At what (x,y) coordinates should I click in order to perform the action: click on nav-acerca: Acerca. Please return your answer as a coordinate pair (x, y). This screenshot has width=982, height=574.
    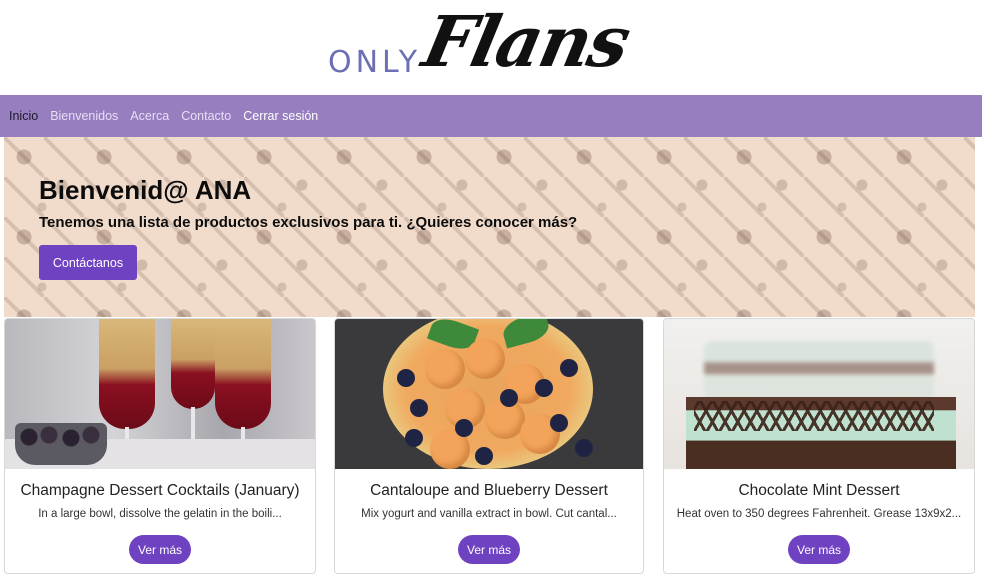
    Looking at the image, I should click on (149, 116).